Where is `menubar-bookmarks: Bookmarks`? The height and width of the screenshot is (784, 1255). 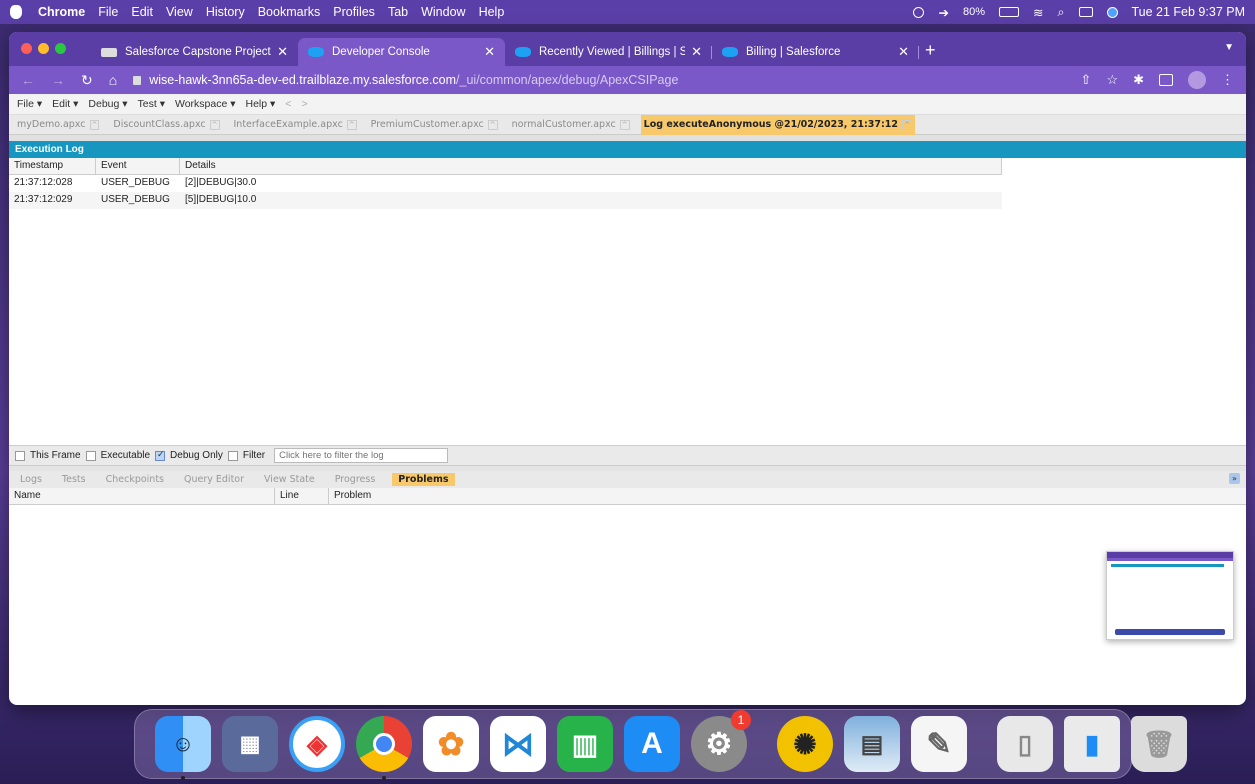 menubar-bookmarks: Bookmarks is located at coordinates (289, 12).